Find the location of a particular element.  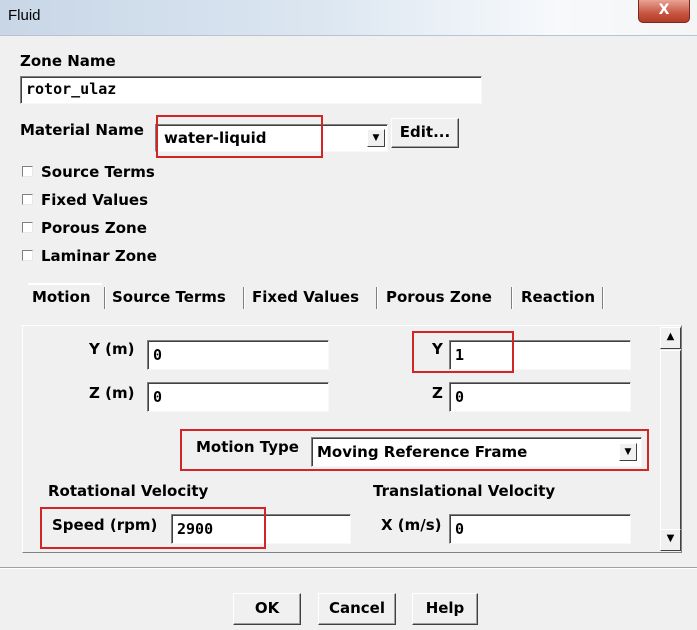

close-icon: X is located at coordinates (664, 10).